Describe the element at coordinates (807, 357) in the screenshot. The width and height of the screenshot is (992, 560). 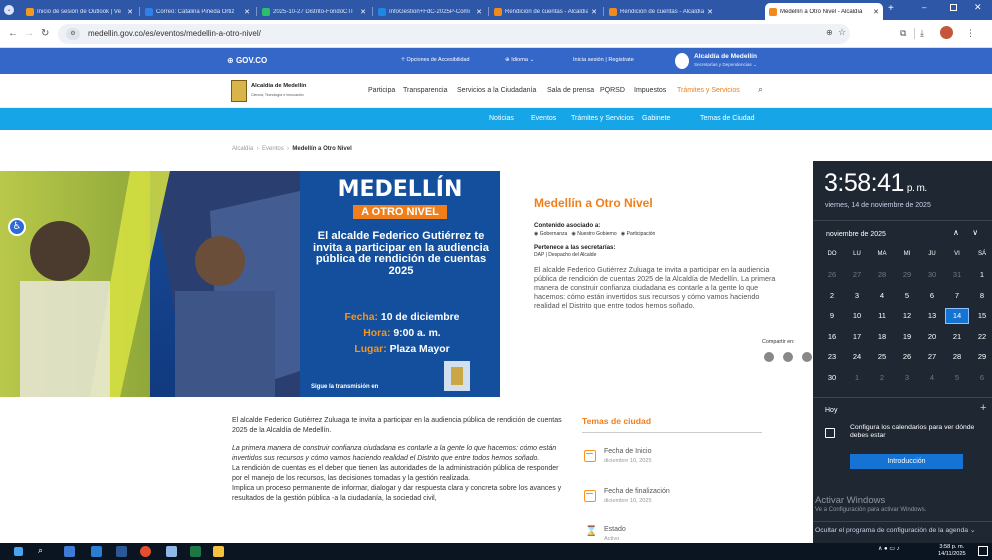
I see `share-twitter-icon` at that location.